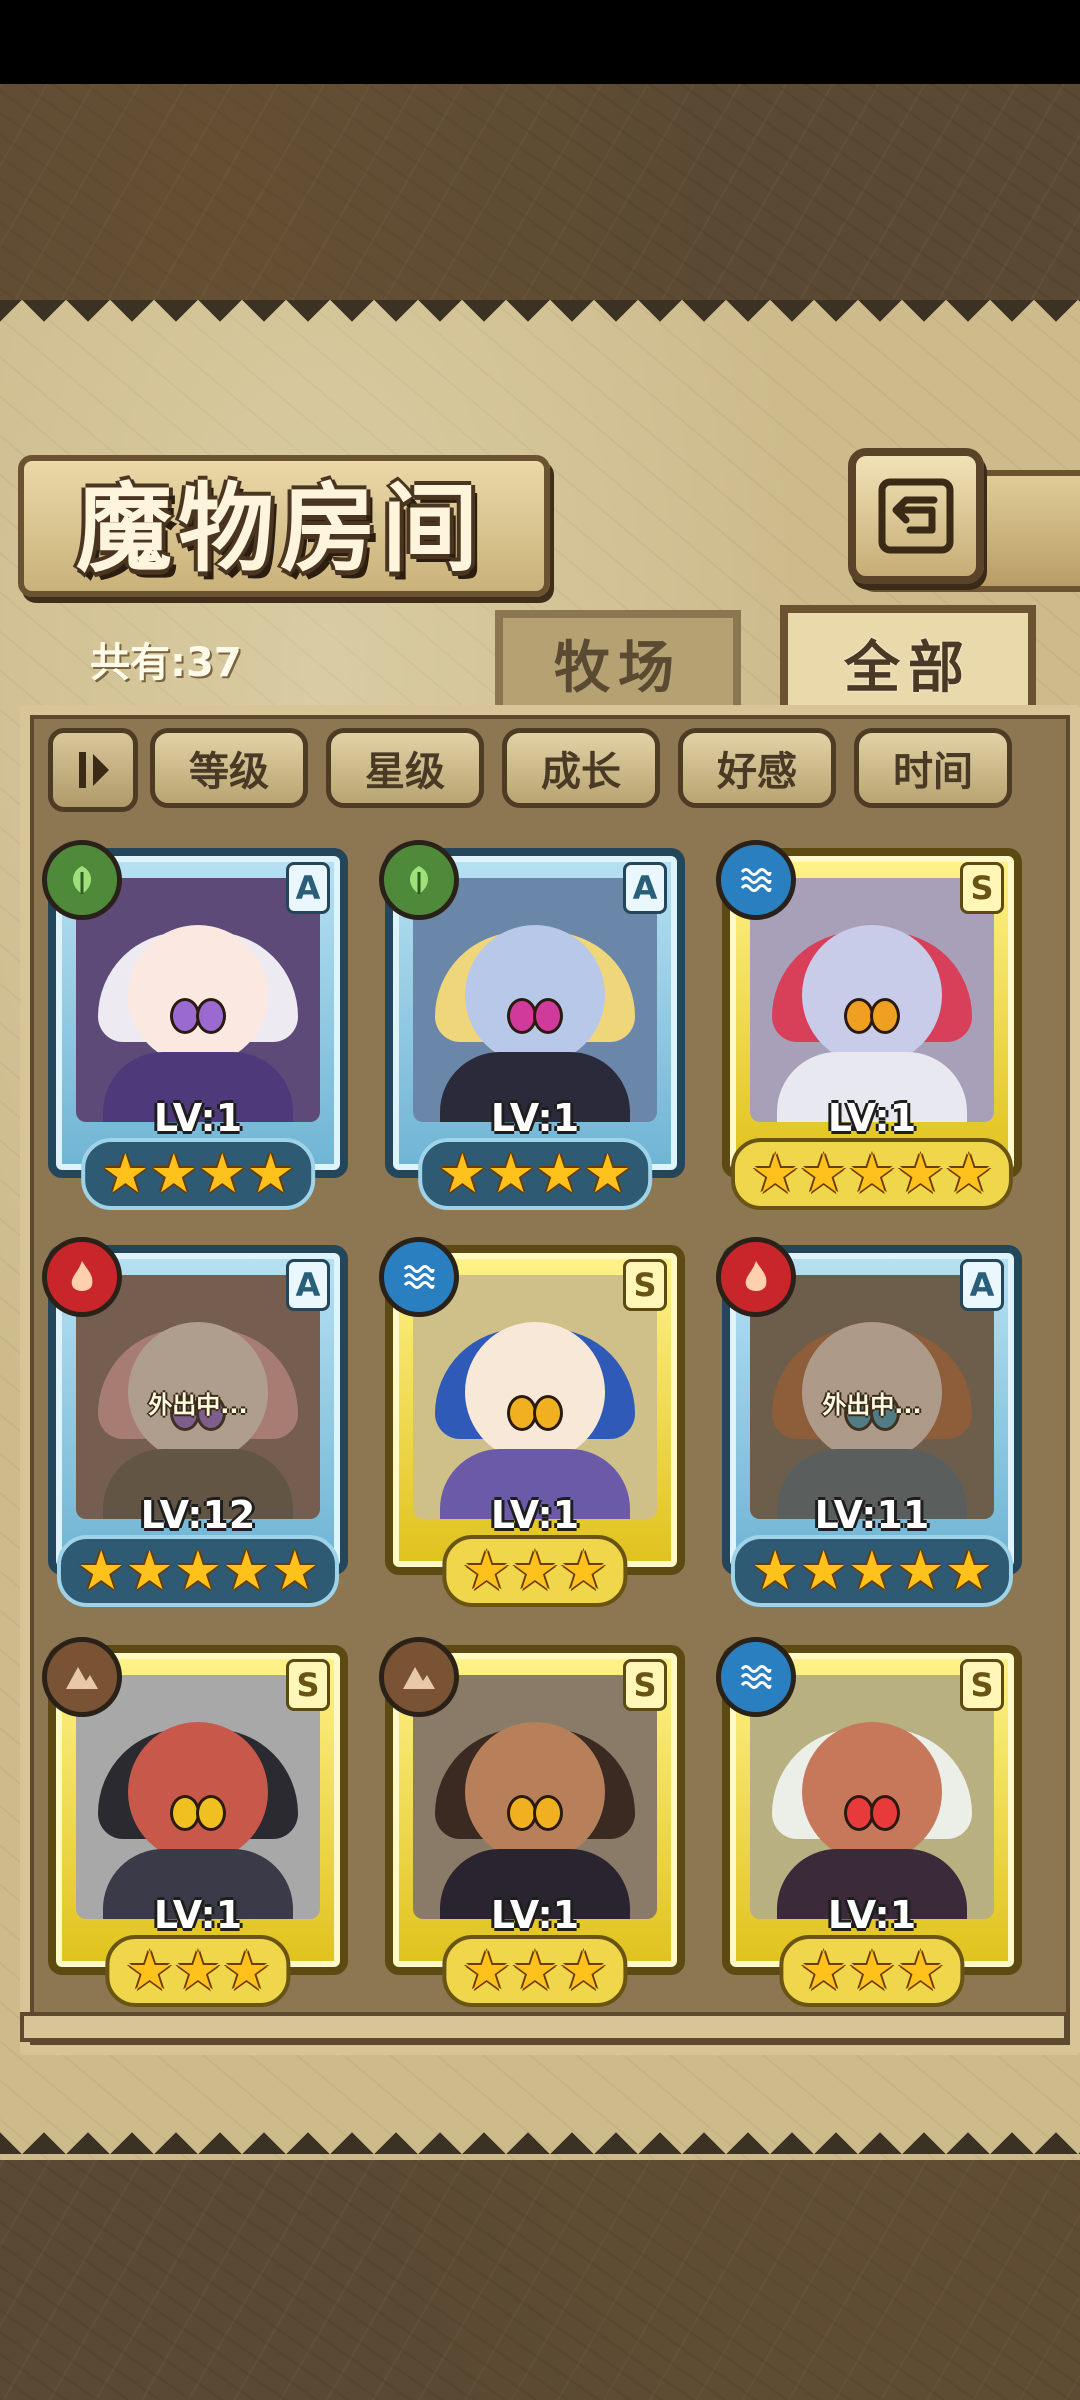 The height and width of the screenshot is (2400, 1080). What do you see at coordinates (544, 2027) in the screenshot?
I see `panel-bottom-rail` at bounding box center [544, 2027].